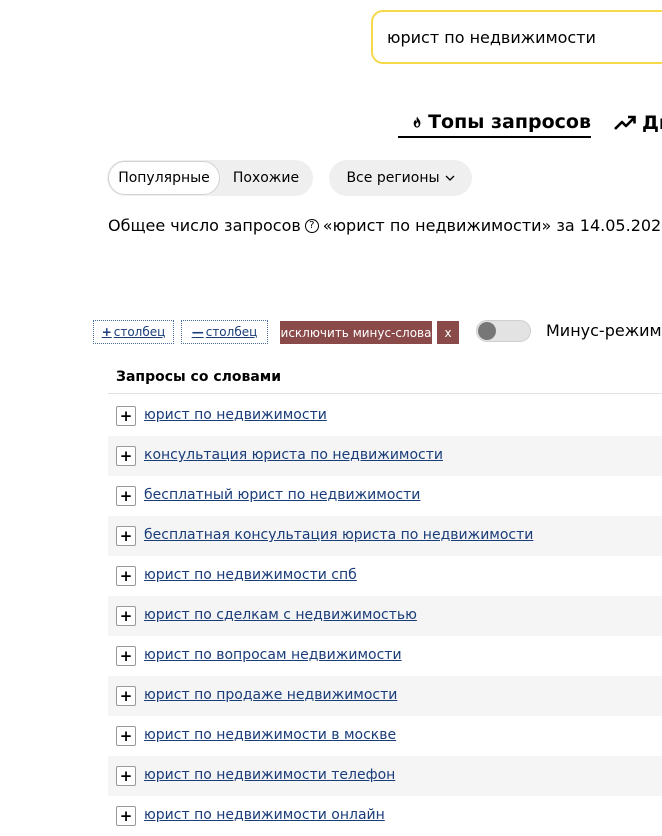 The height and width of the screenshot is (836, 662). Describe the element at coordinates (270, 695) in the screenshot. I see `query-link: юрист по продаже недвижимости` at that location.